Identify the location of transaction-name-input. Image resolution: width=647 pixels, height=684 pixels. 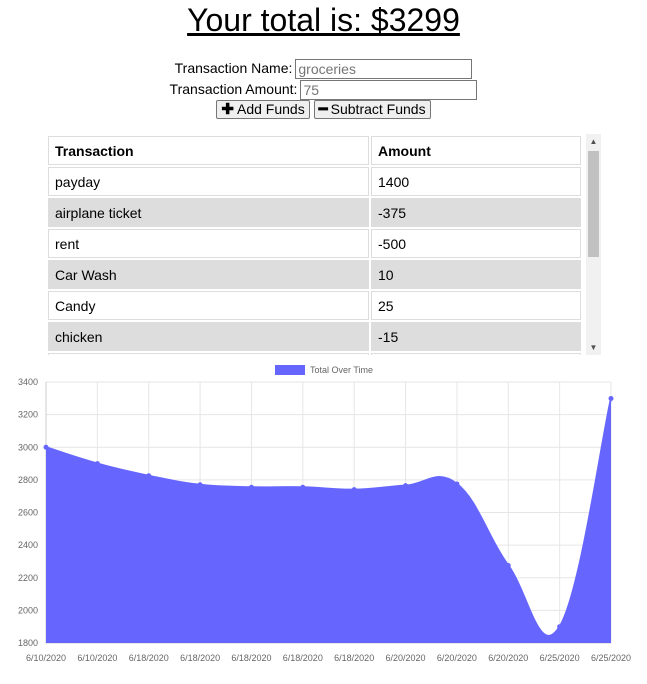
(384, 69).